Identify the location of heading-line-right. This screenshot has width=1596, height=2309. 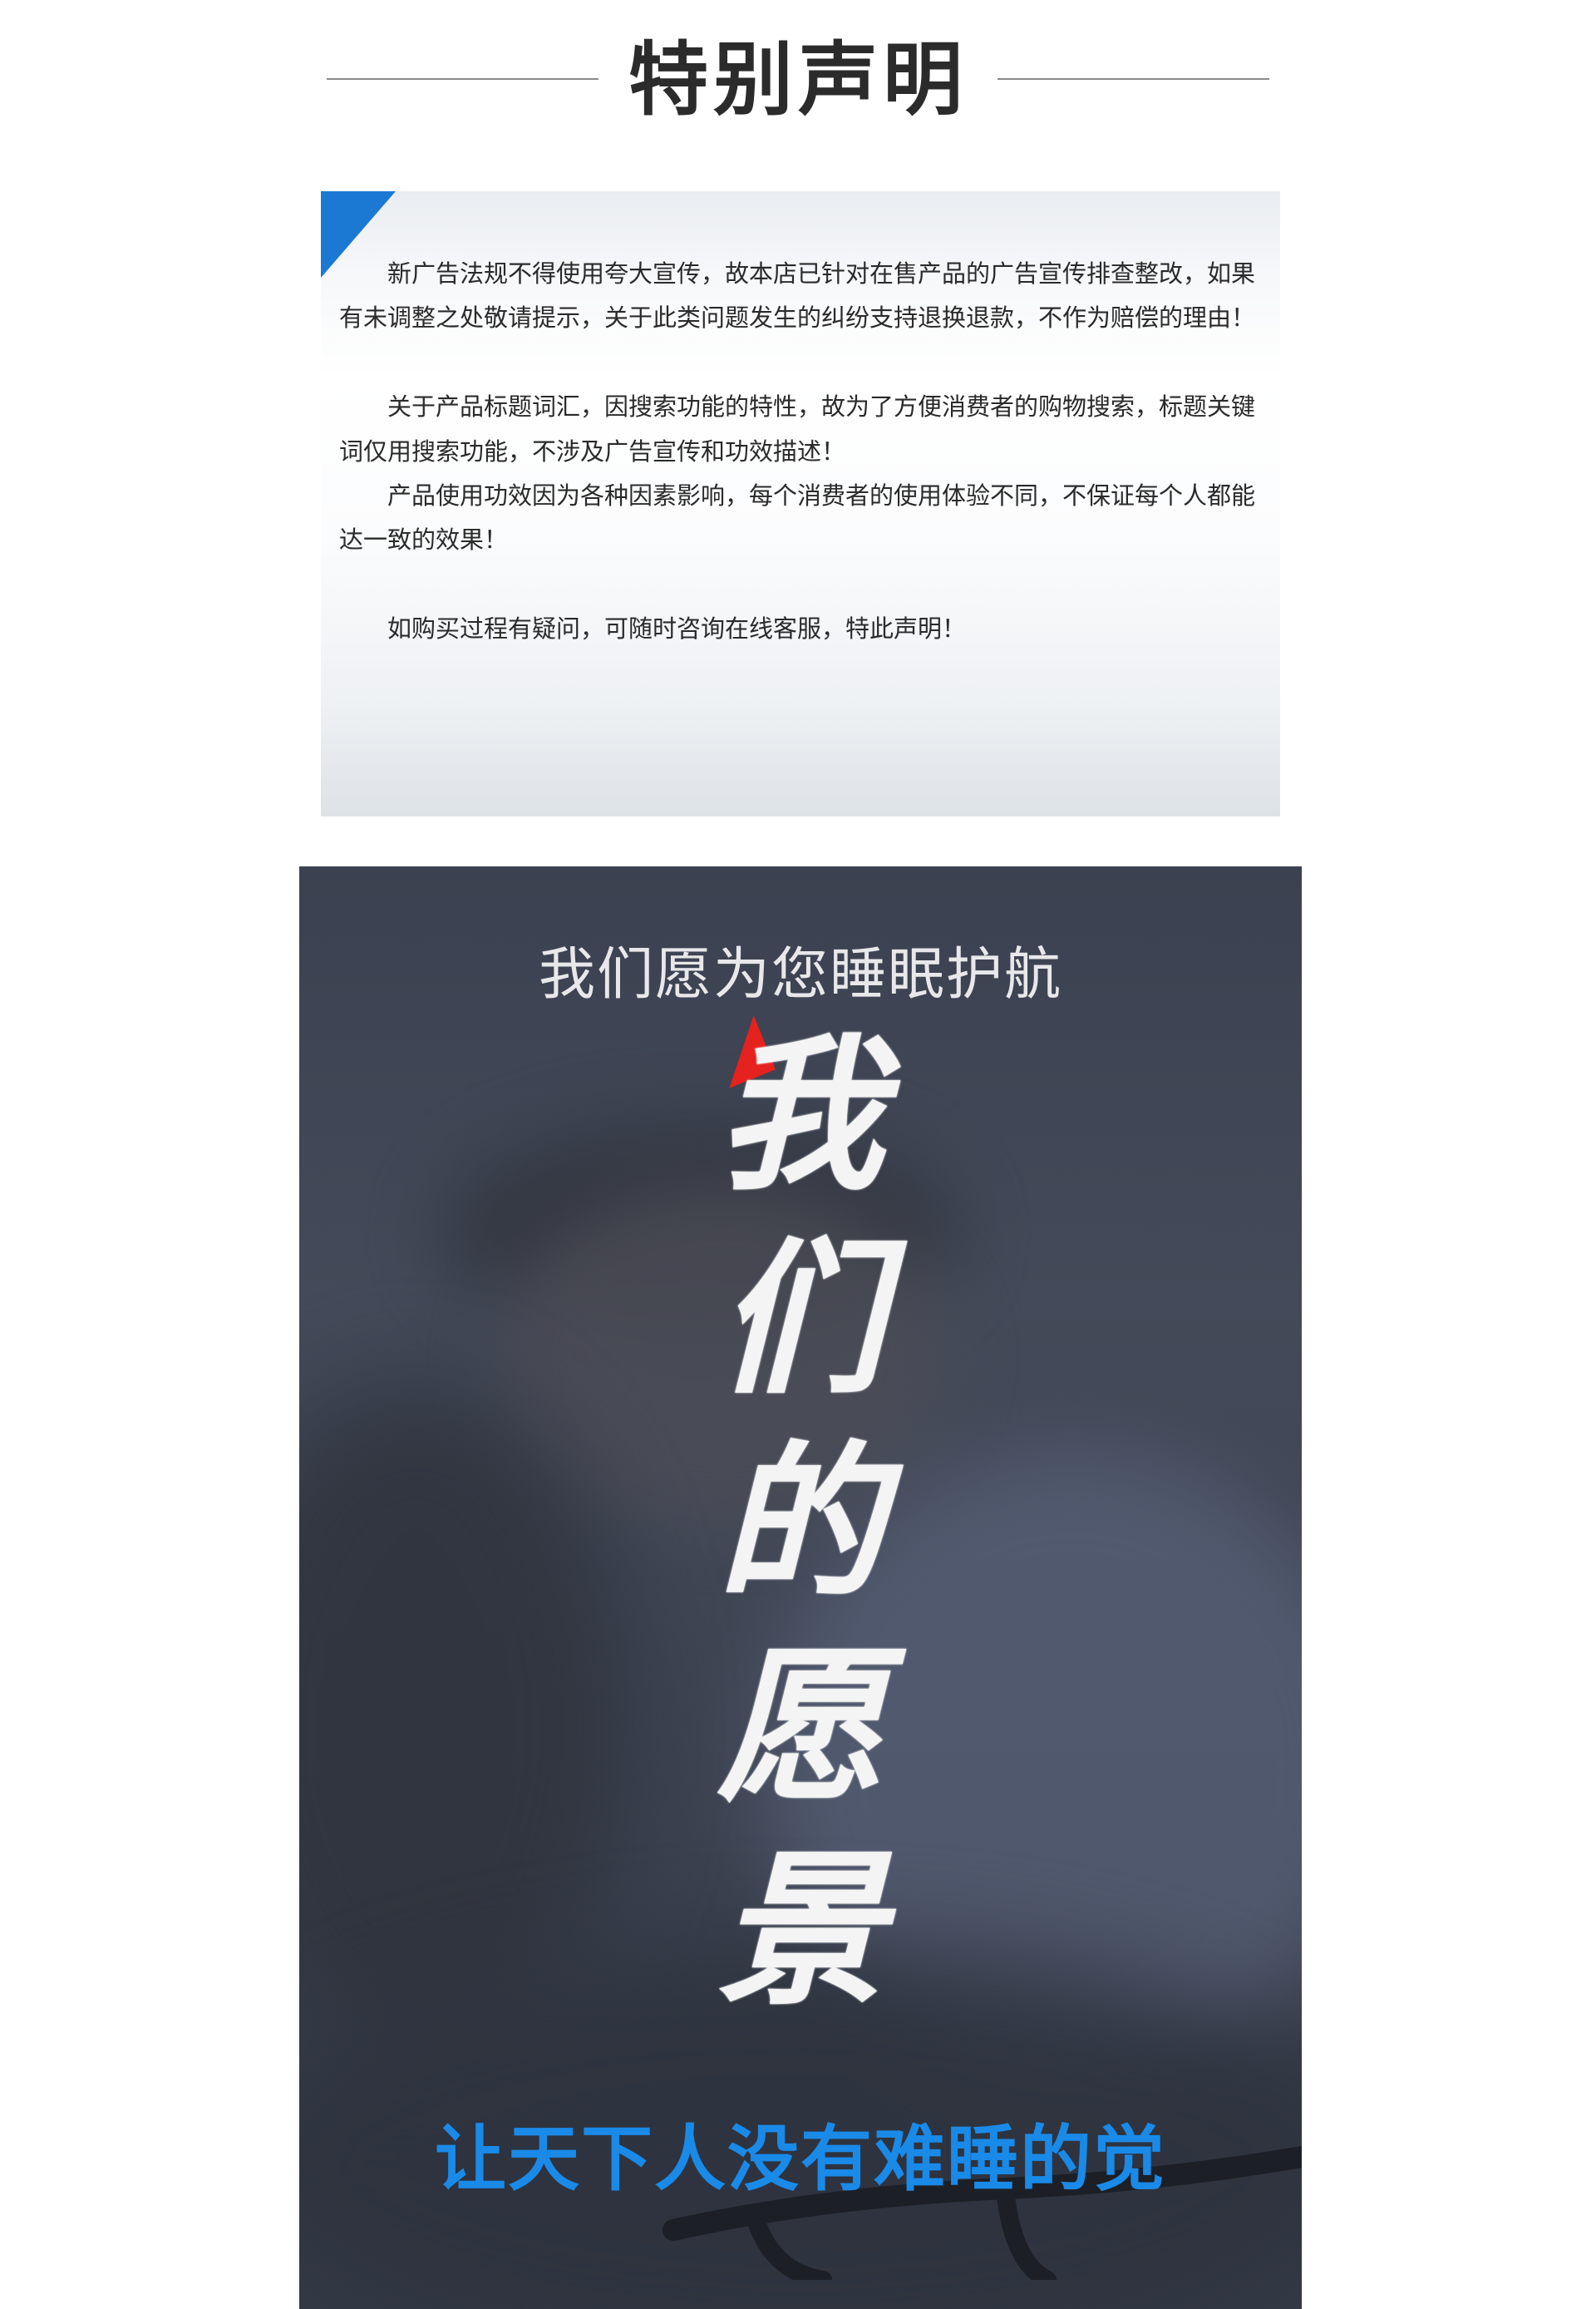
(1133, 79).